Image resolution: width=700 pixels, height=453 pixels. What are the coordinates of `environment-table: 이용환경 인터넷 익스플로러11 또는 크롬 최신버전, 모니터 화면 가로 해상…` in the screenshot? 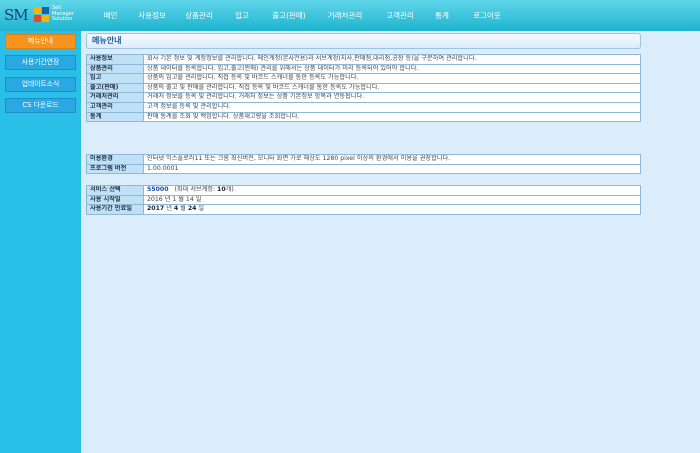 It's located at (363, 164).